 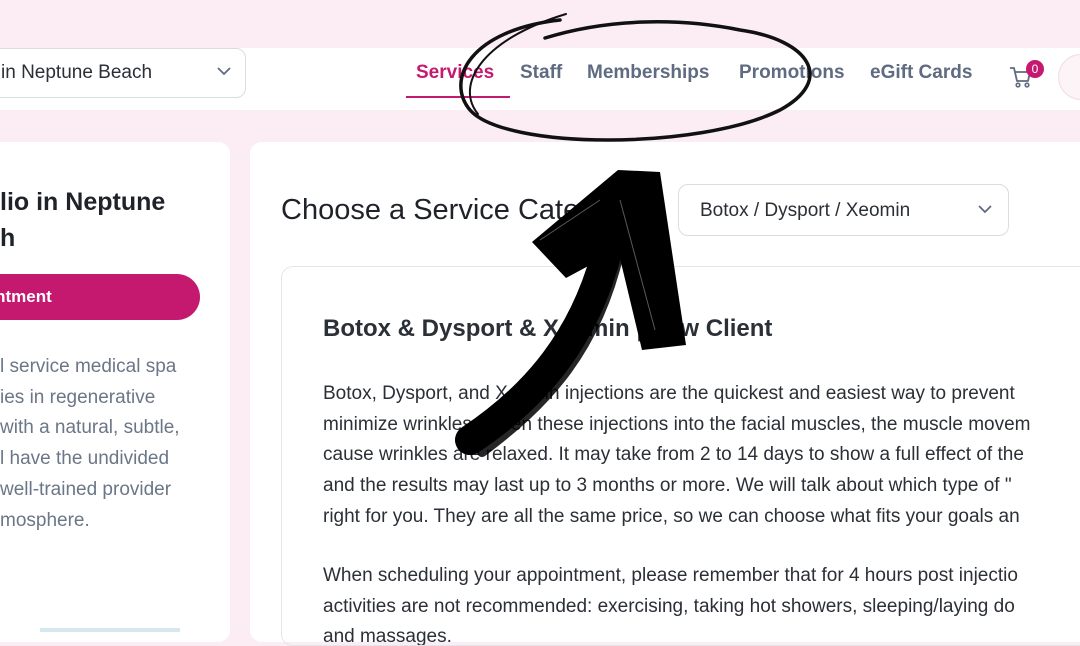 What do you see at coordinates (921, 73) in the screenshot?
I see `nav-egift-cards: eGift Cards` at bounding box center [921, 73].